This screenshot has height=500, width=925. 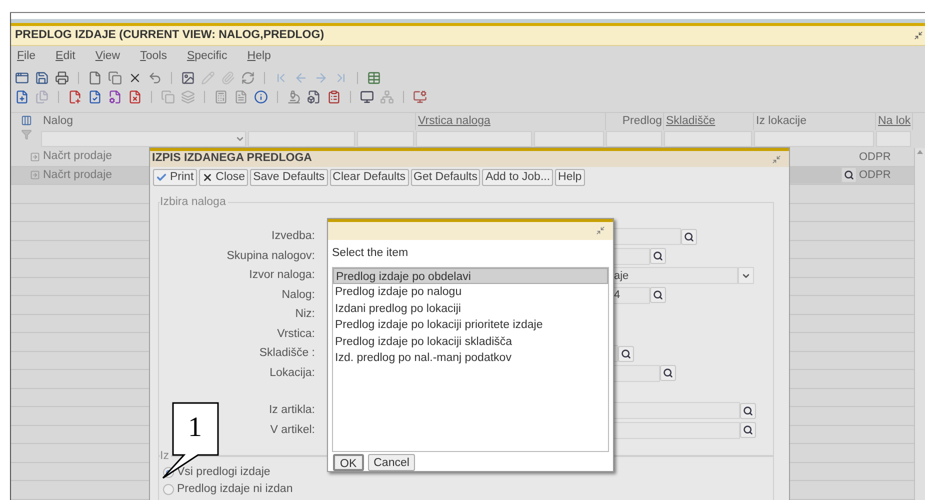 What do you see at coordinates (175, 177) in the screenshot?
I see `toolbar-button: Print` at bounding box center [175, 177].